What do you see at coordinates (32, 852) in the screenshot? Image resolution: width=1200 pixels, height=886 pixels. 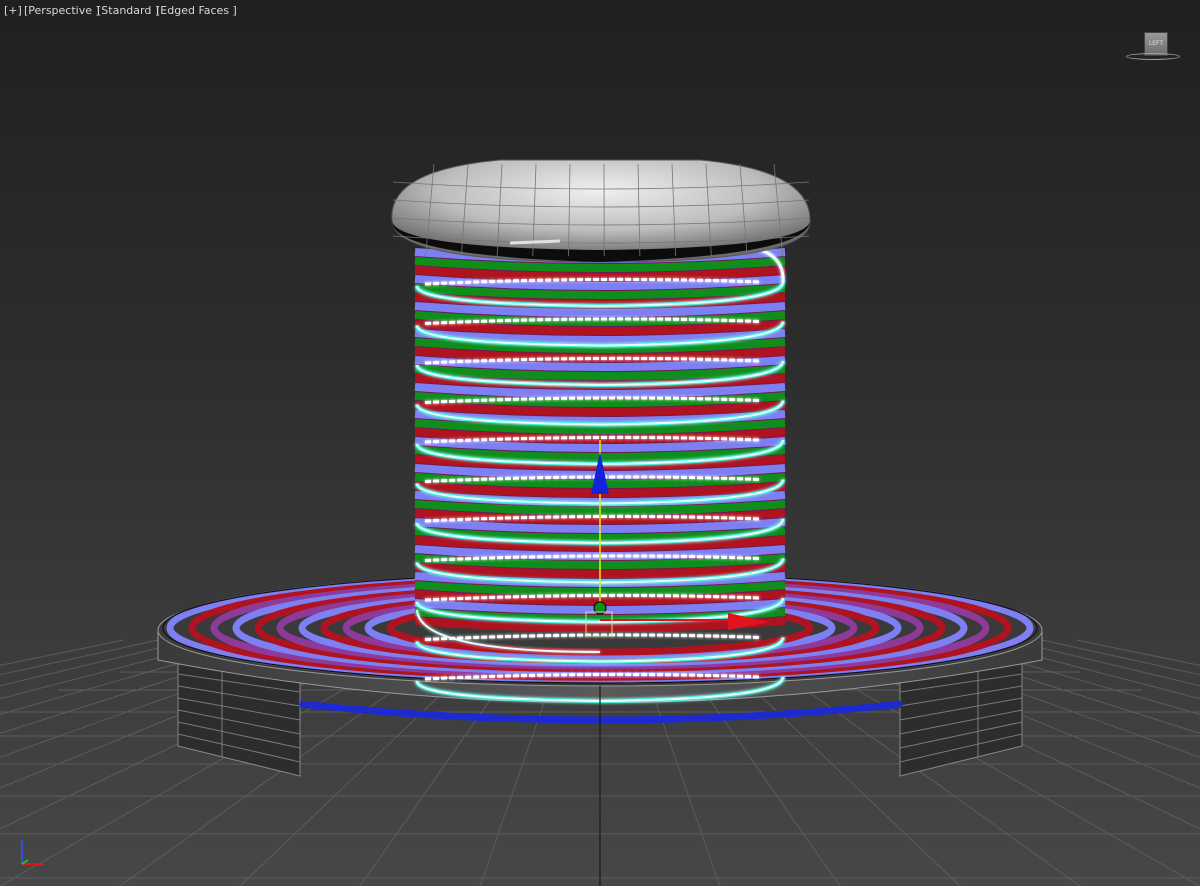 I see `axis-tripod-icon` at bounding box center [32, 852].